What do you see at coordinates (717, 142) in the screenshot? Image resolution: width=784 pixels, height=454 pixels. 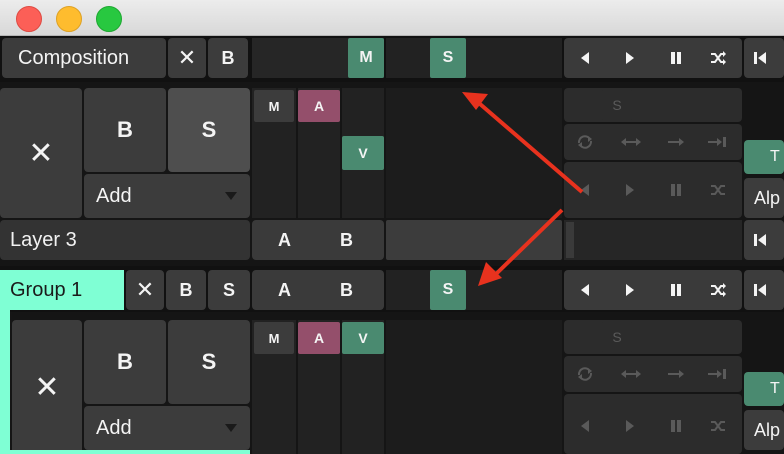 I see `play-once-icon` at bounding box center [717, 142].